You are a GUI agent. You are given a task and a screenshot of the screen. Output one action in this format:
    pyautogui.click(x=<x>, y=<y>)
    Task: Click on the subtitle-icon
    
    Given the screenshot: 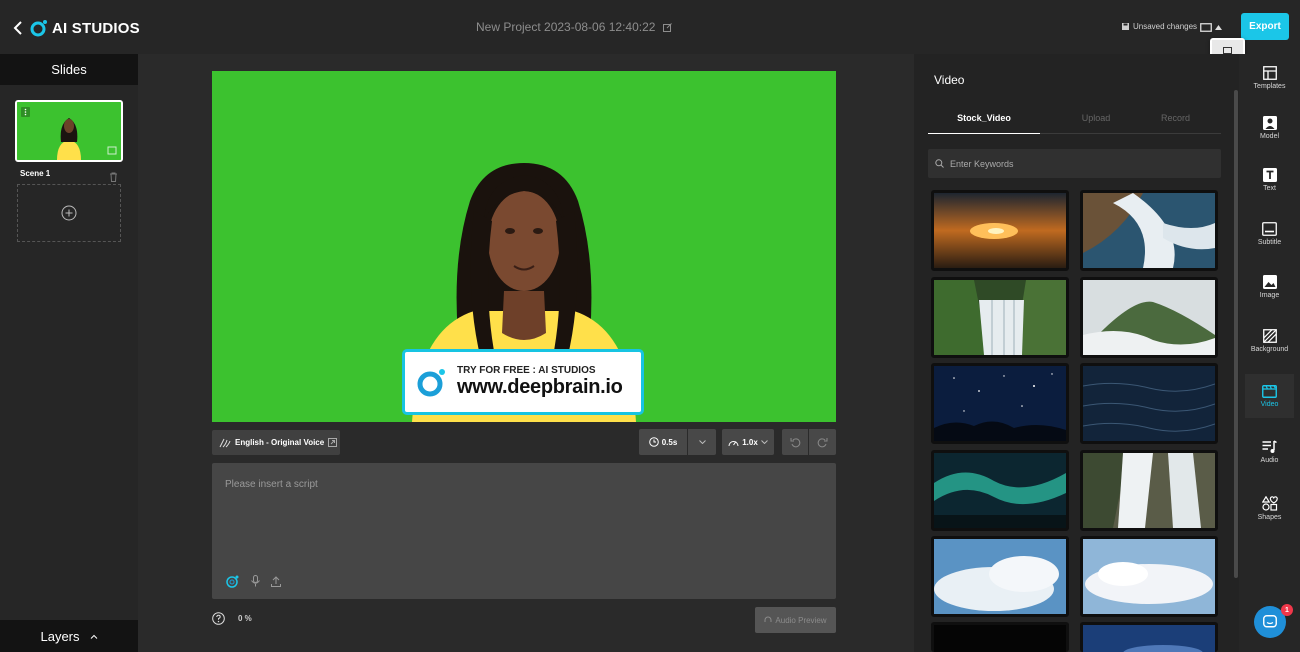 What is the action you would take?
    pyautogui.click(x=1269, y=229)
    